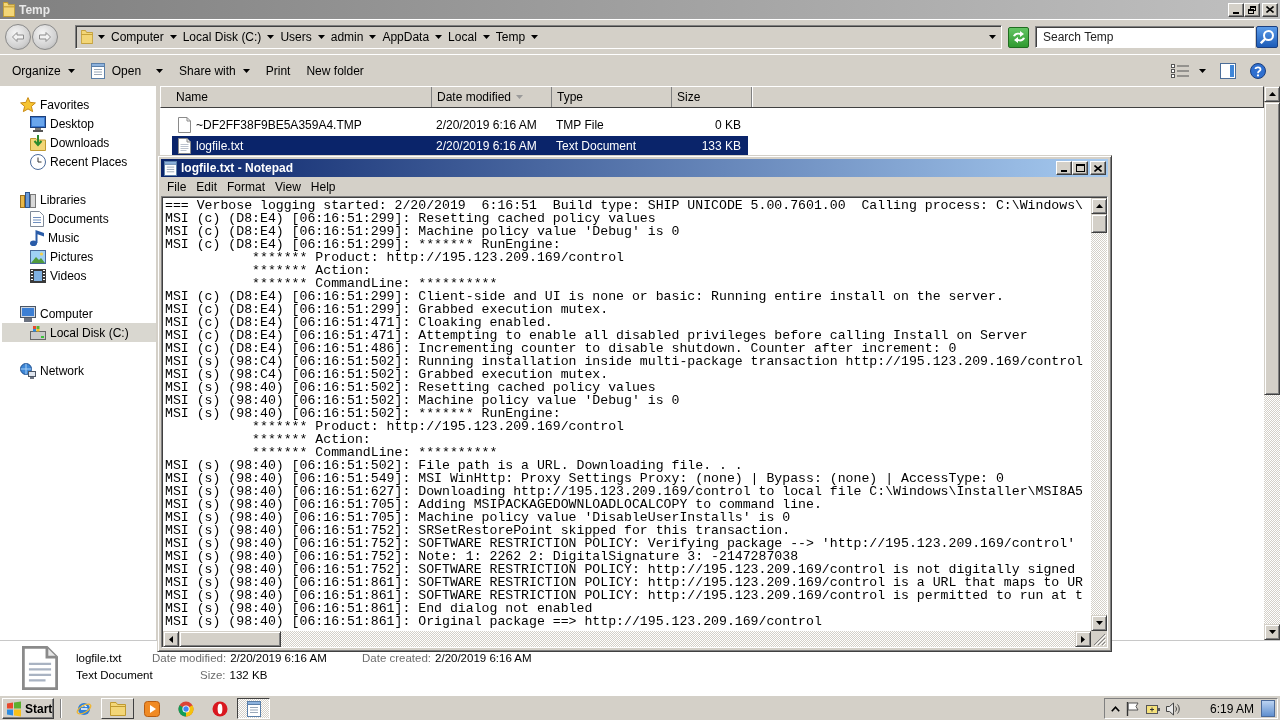 This screenshot has height=720, width=1280. I want to click on breadcrumb-item: Local, so click(462, 37).